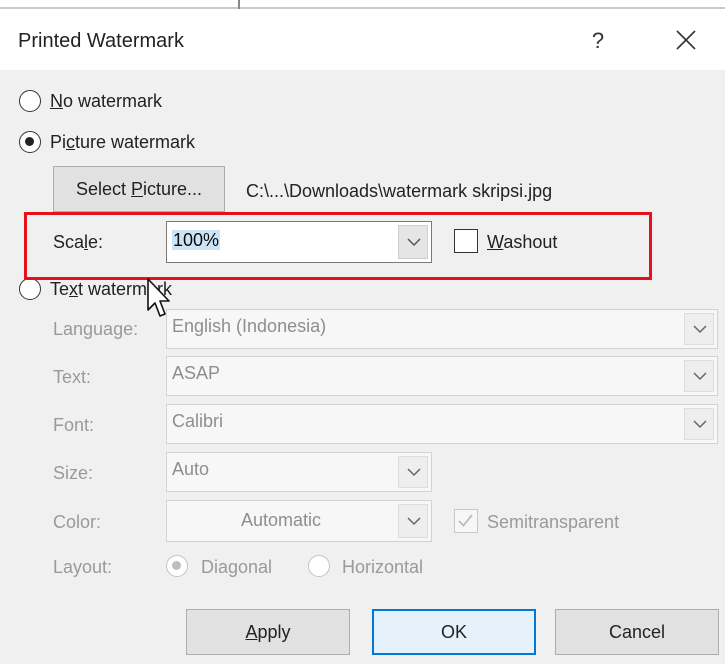 The image size is (725, 664). I want to click on layout-label: Layout:, so click(83, 567).